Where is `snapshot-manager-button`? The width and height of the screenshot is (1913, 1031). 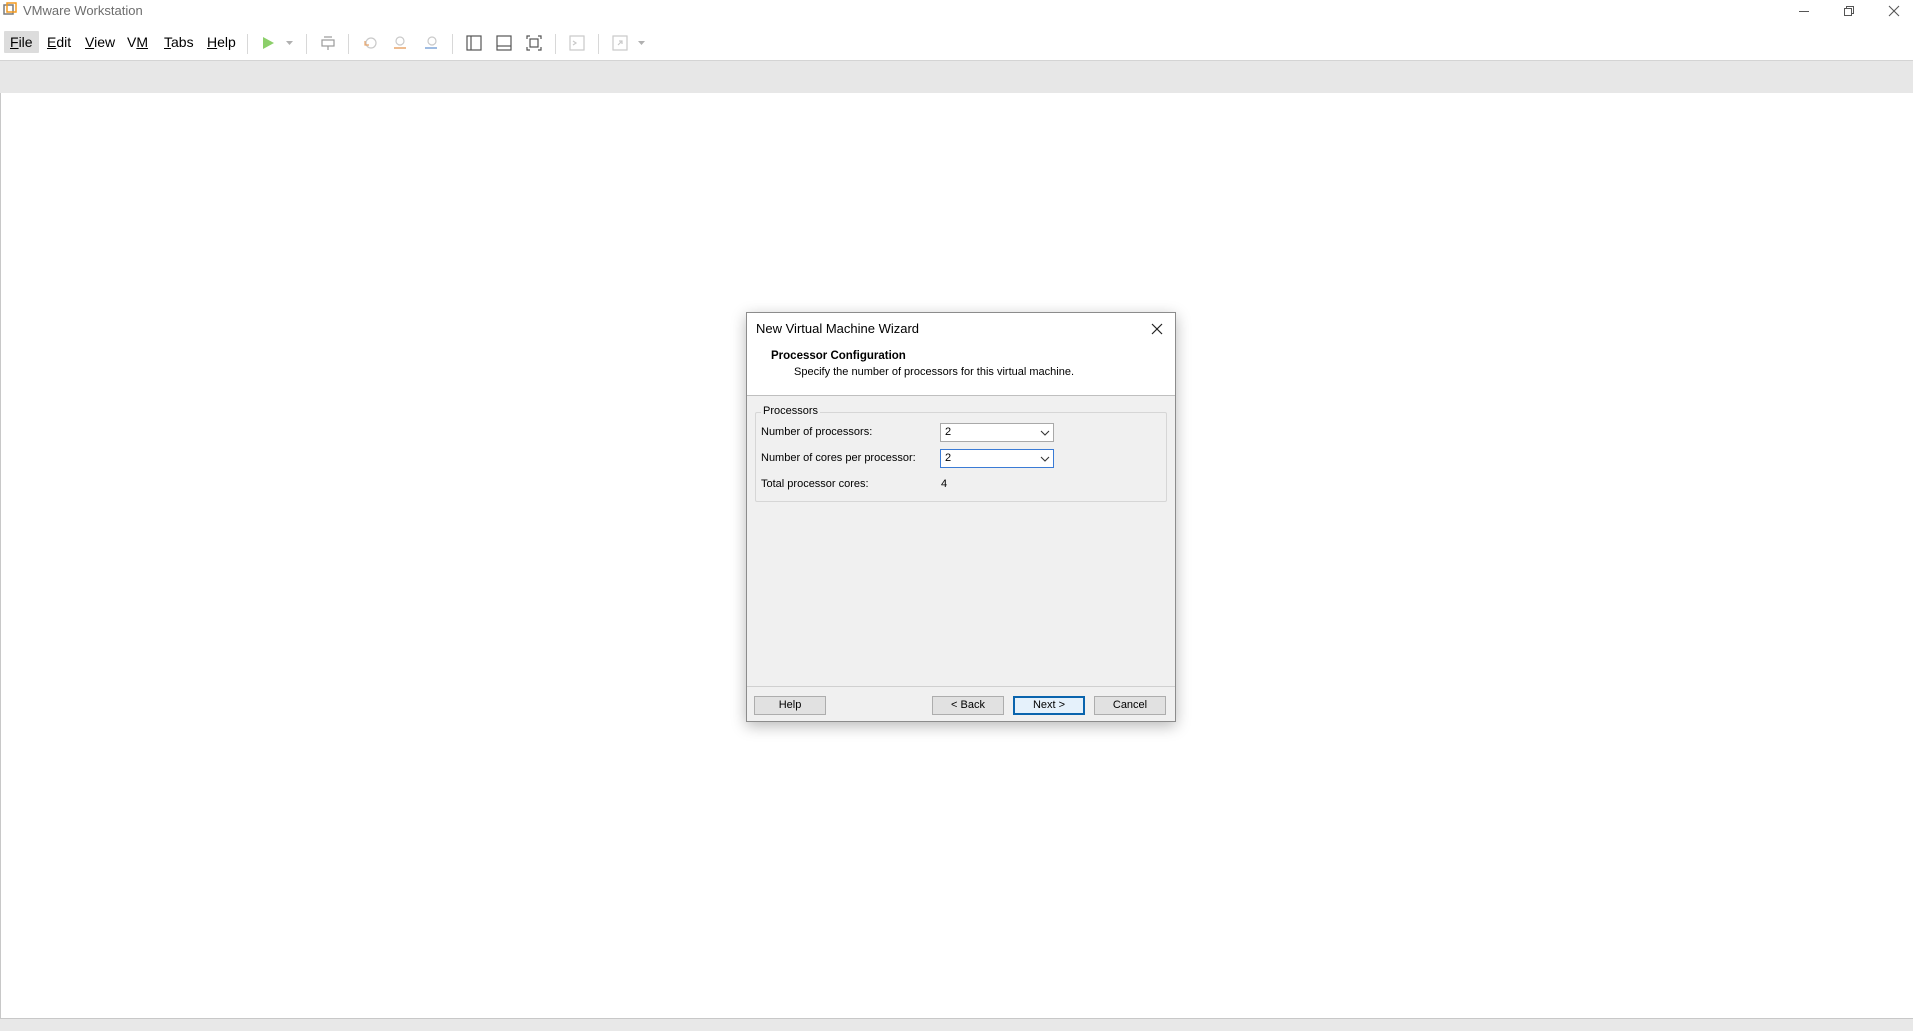
snapshot-manager-button is located at coordinates (431, 43).